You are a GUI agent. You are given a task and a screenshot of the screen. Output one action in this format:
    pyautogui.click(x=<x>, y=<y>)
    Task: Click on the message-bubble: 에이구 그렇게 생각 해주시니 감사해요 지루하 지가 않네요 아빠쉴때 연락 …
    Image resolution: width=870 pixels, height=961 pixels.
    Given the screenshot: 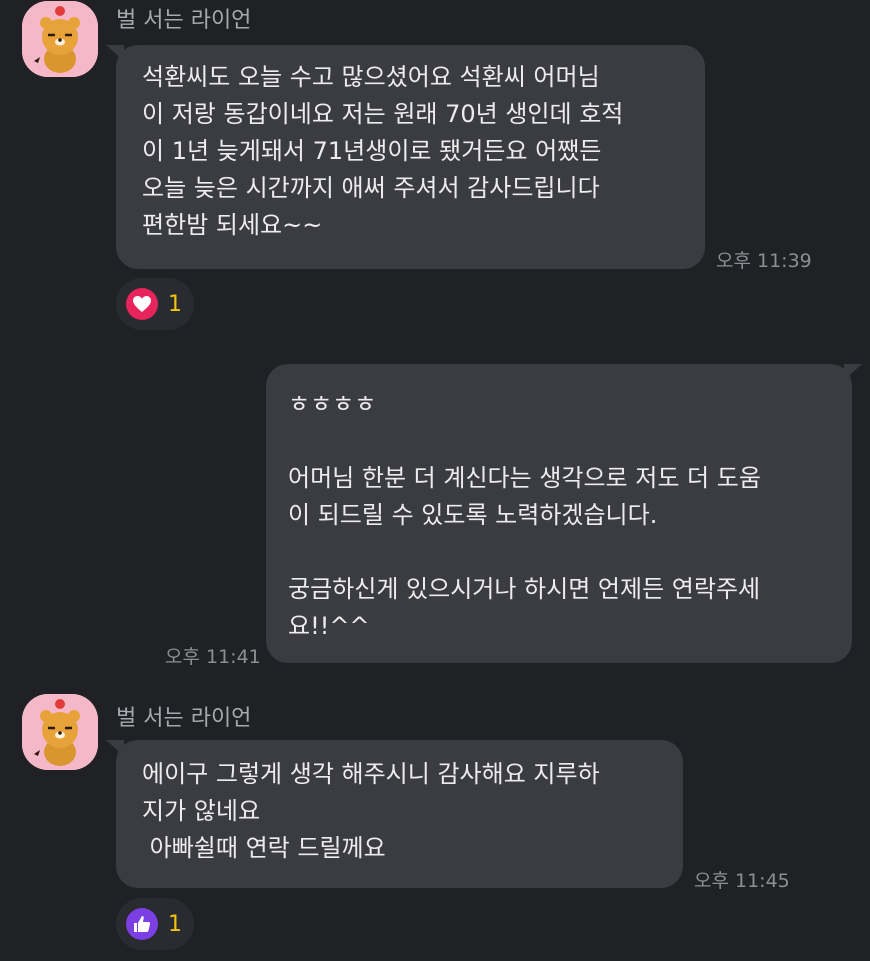 What is the action you would take?
    pyautogui.click(x=394, y=814)
    